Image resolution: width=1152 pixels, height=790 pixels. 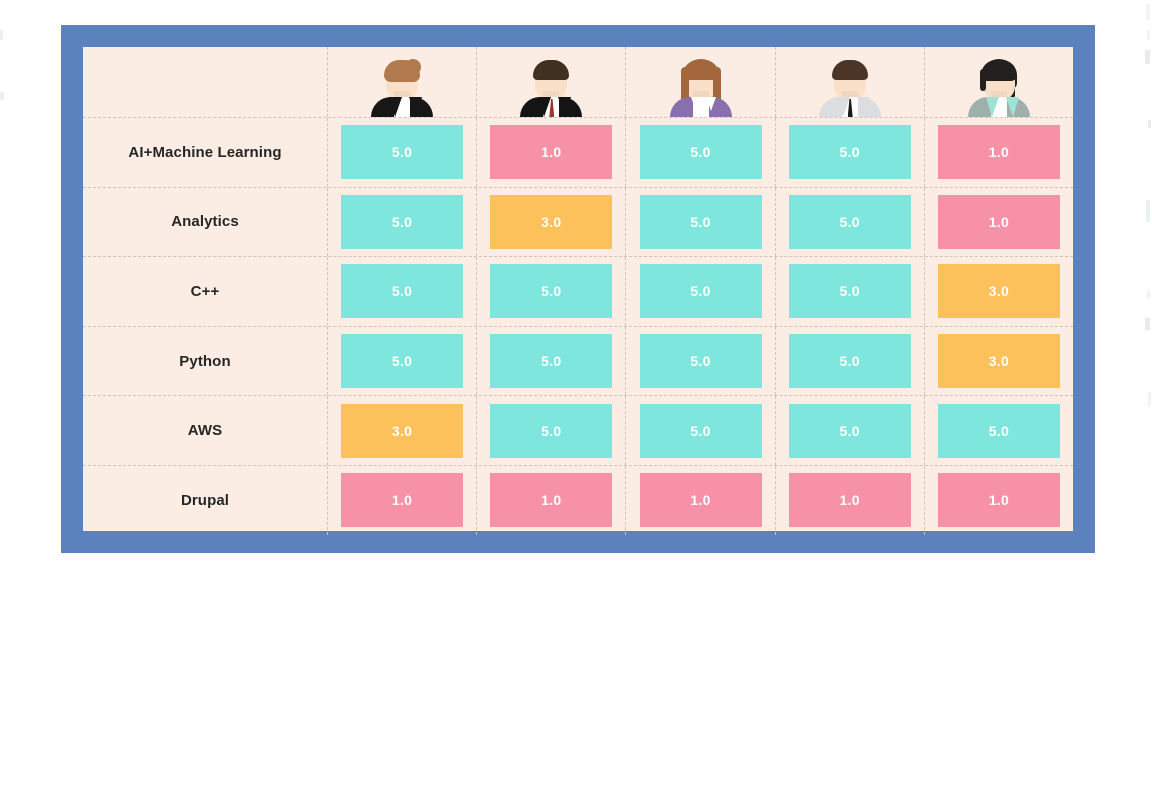 I want to click on matrix-skill-label-cell: C++, so click(x=205, y=291).